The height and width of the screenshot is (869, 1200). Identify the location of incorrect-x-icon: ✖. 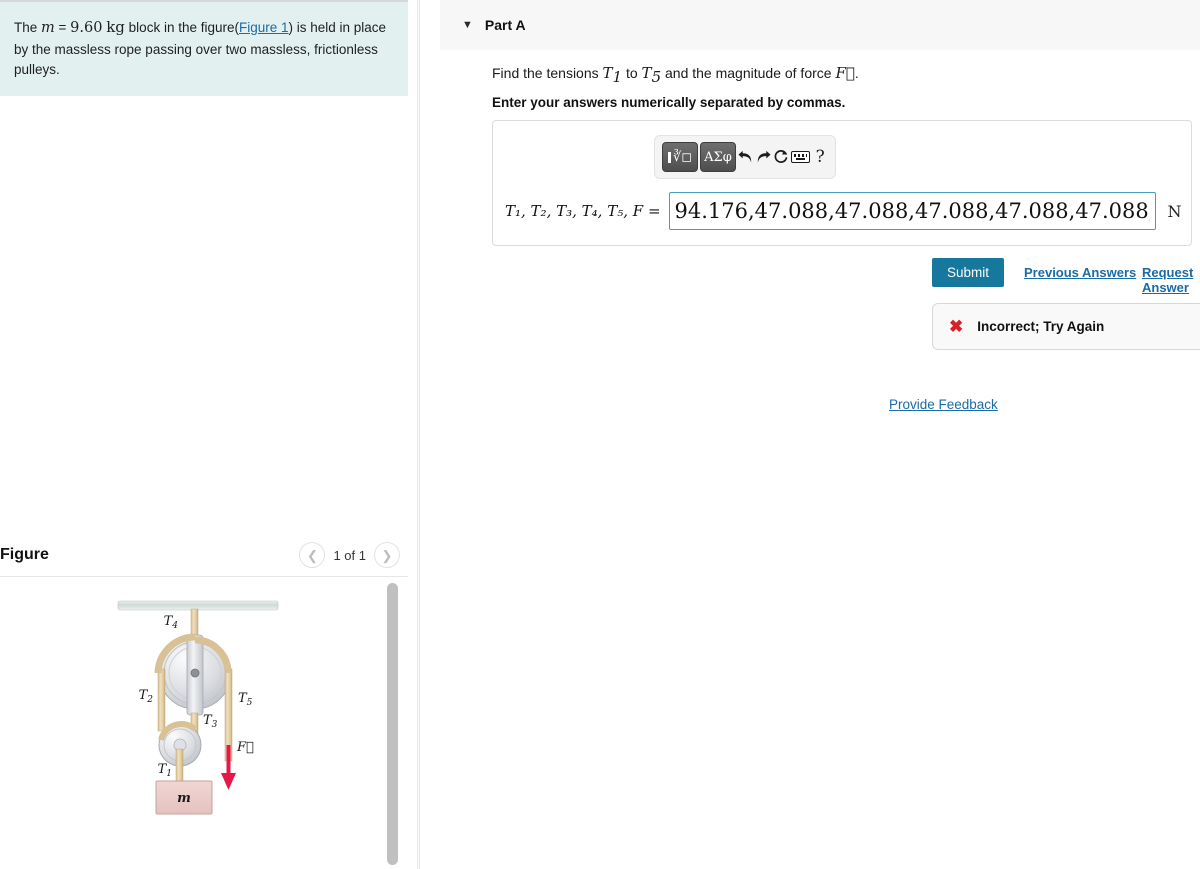
(956, 326).